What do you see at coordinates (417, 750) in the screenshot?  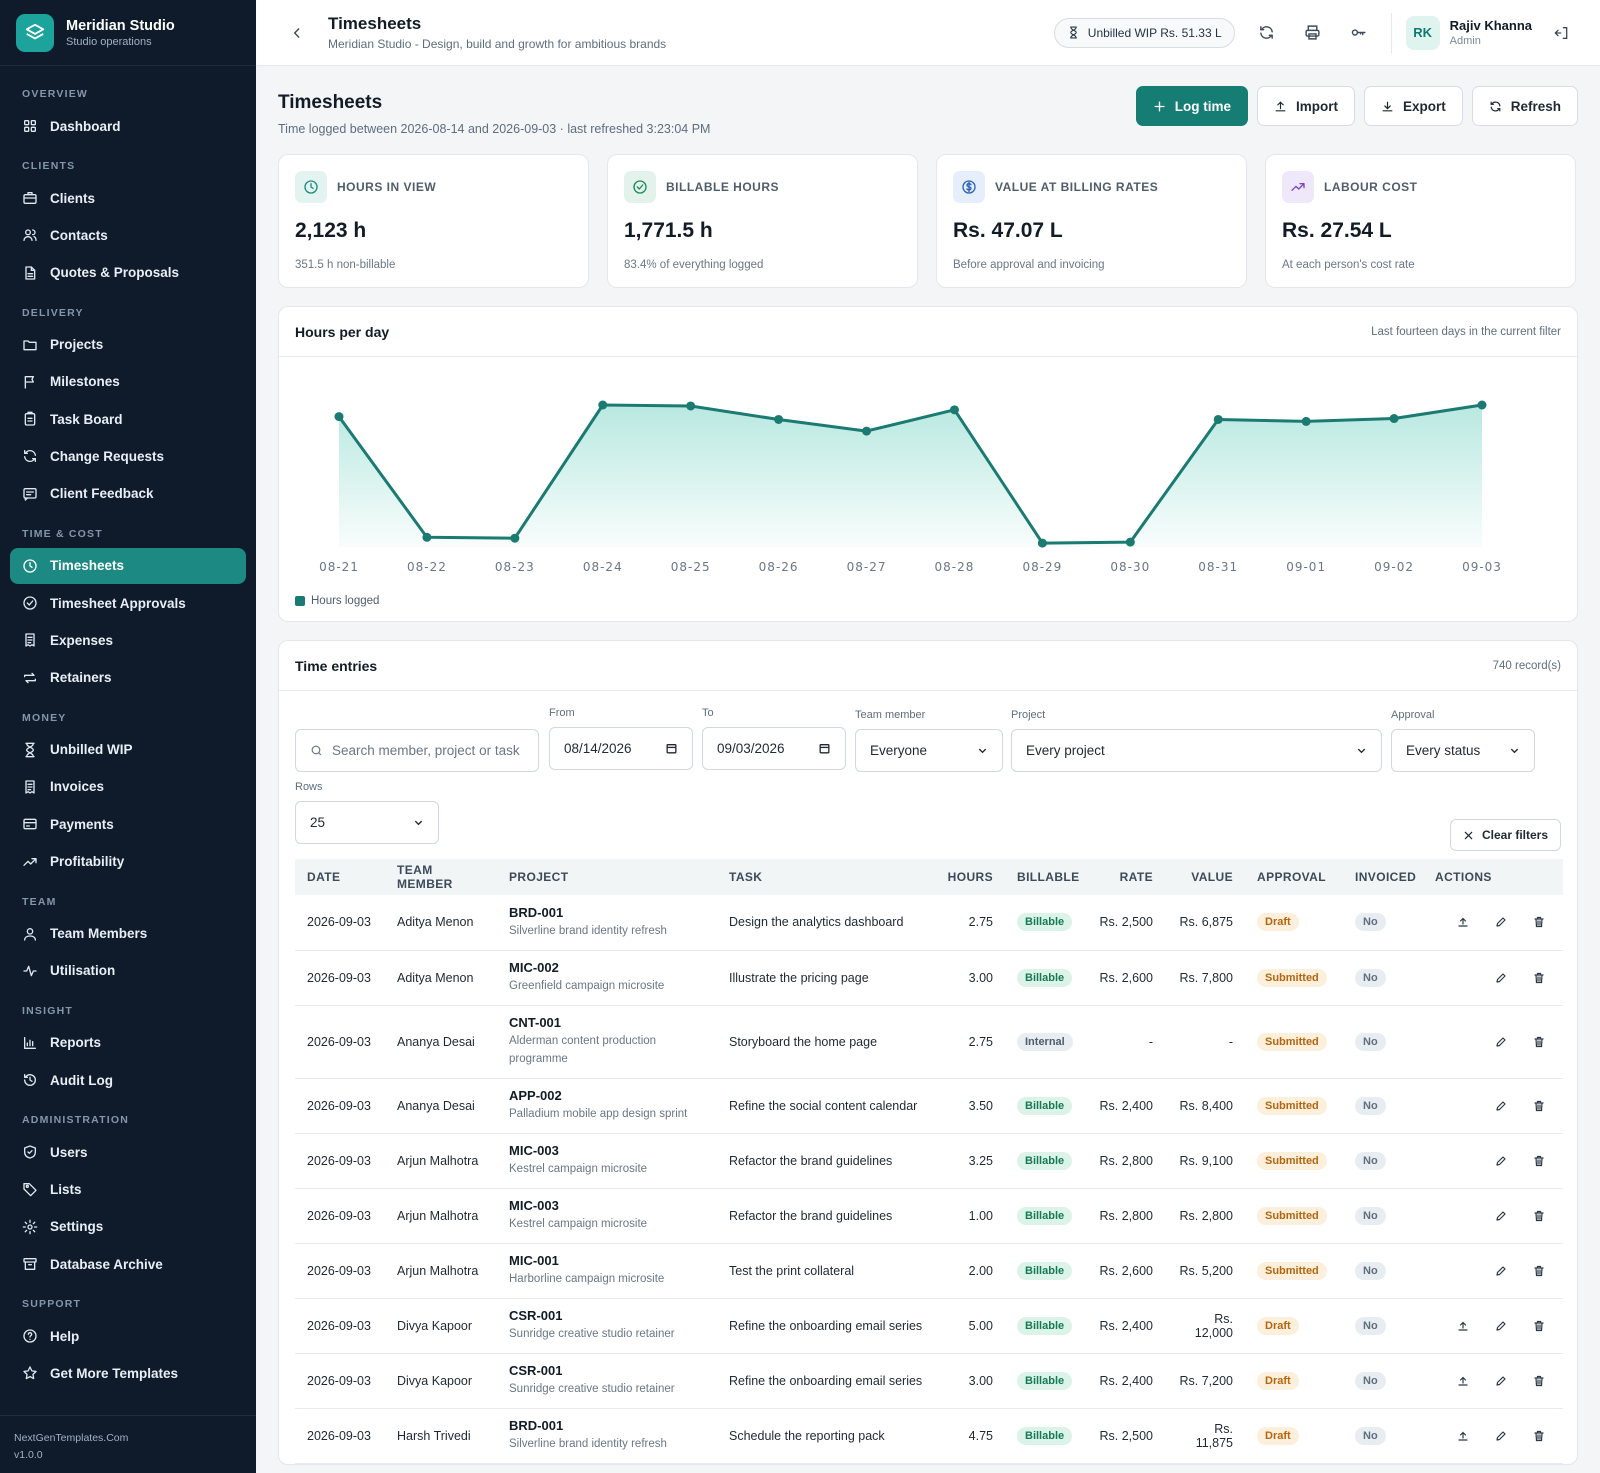 I see `search-input: Search member, project or task` at bounding box center [417, 750].